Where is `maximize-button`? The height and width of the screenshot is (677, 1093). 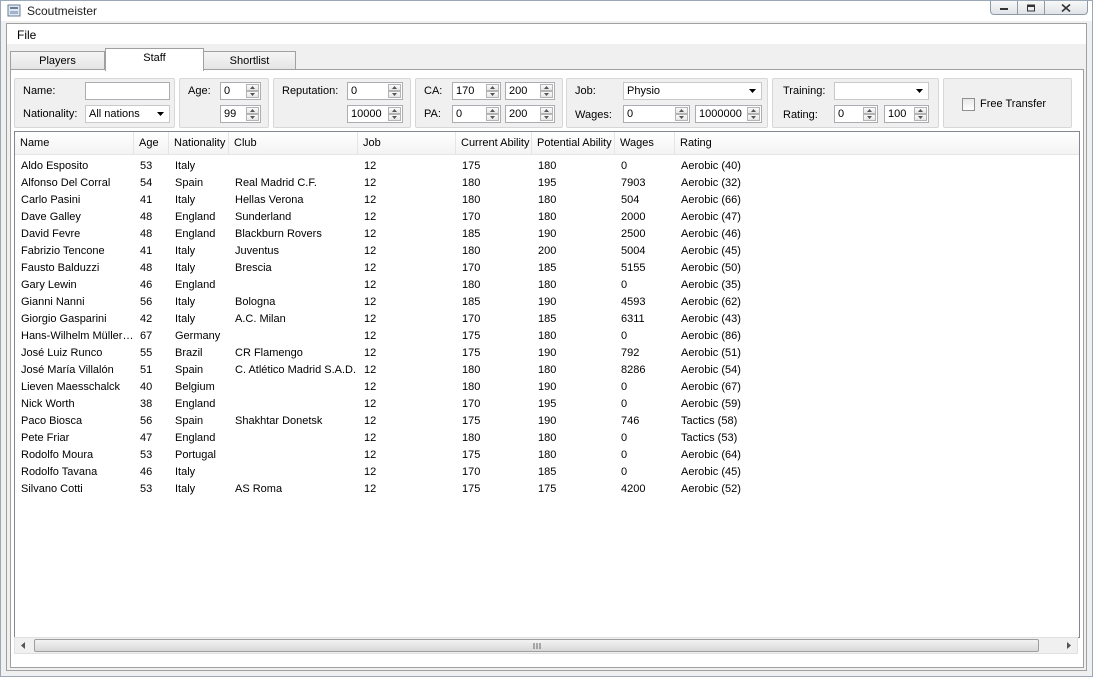 maximize-button is located at coordinates (1031, 8).